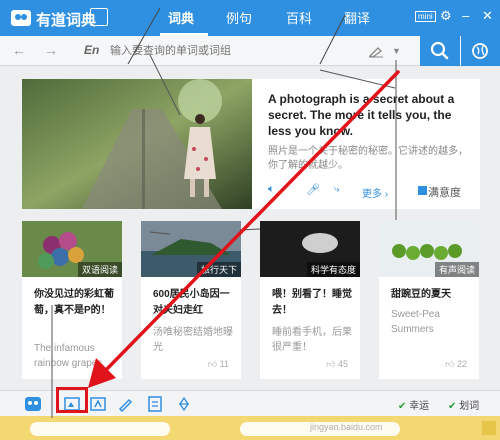 The height and width of the screenshot is (440, 500). What do you see at coordinates (310, 249) in the screenshot?
I see `card-image: 科学有态度` at bounding box center [310, 249].